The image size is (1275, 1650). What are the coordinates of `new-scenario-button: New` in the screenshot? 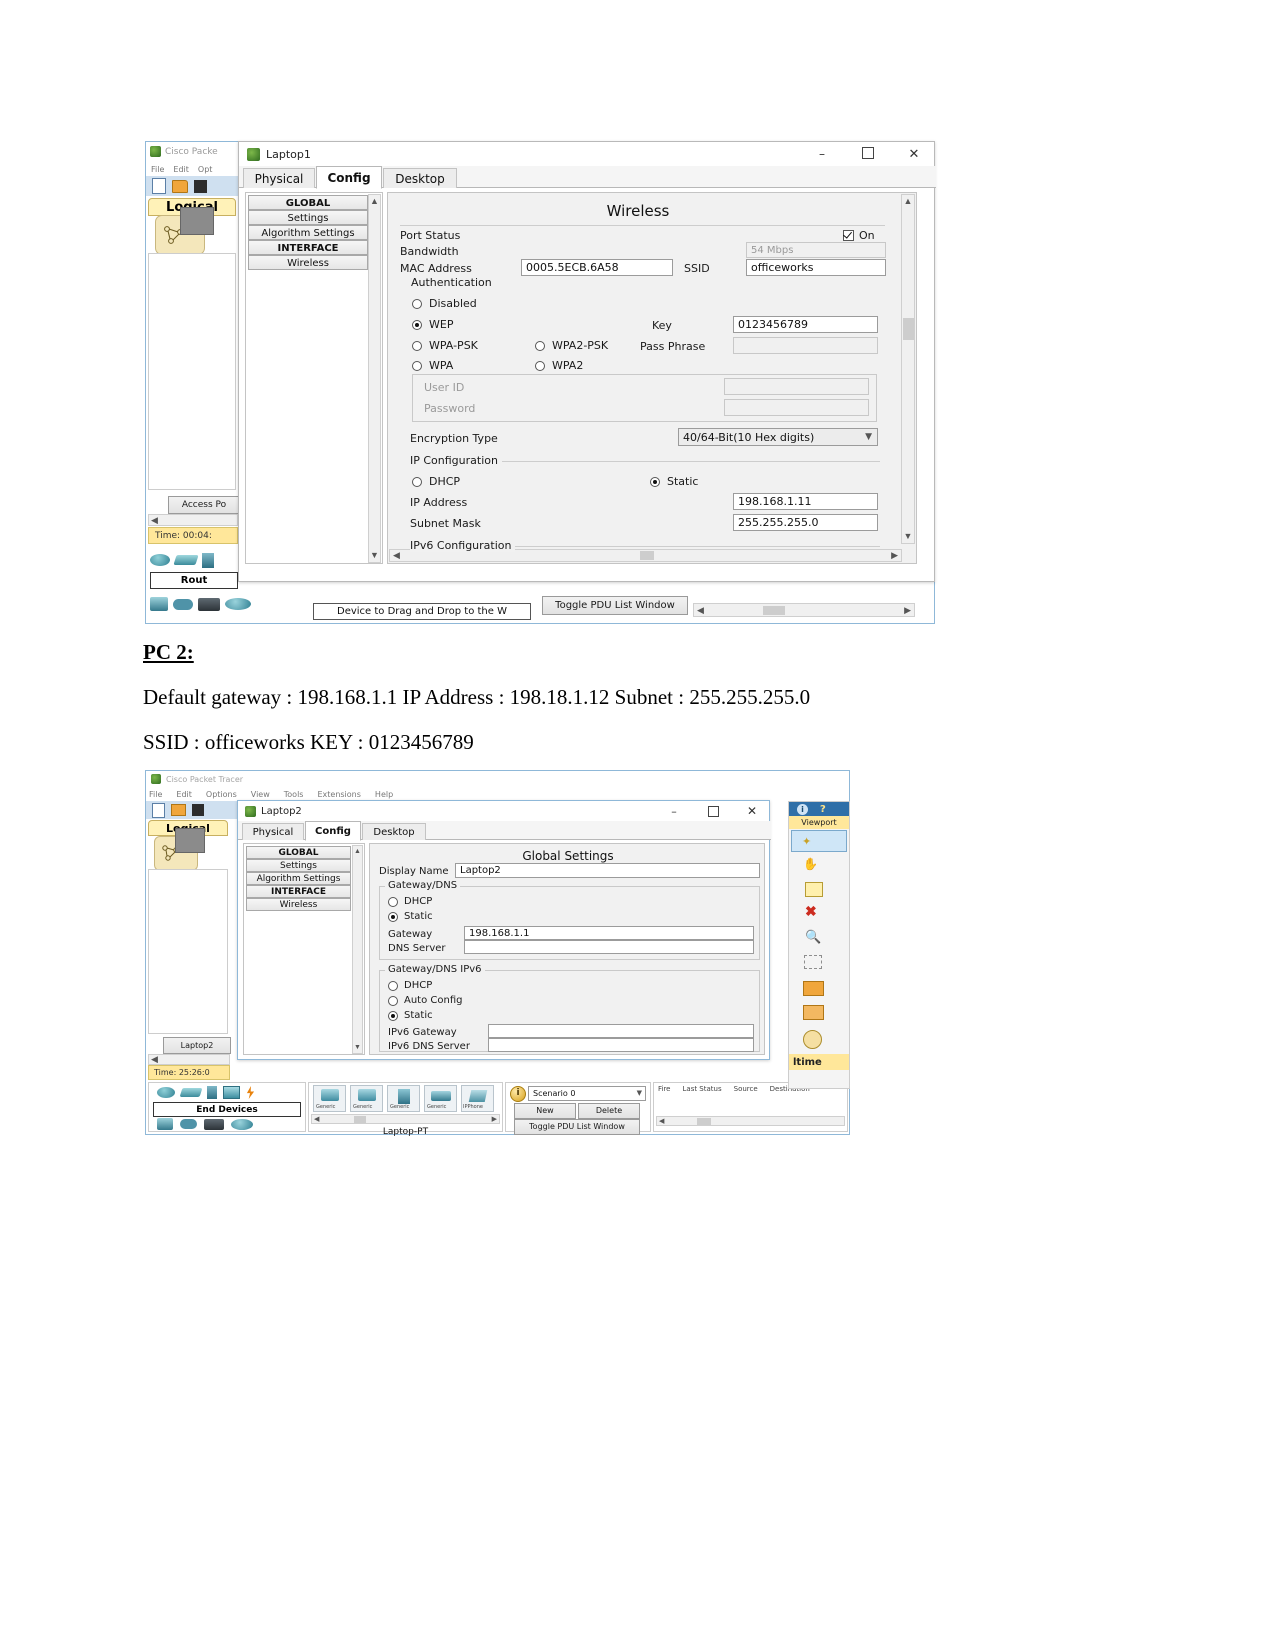 It's located at (545, 1111).